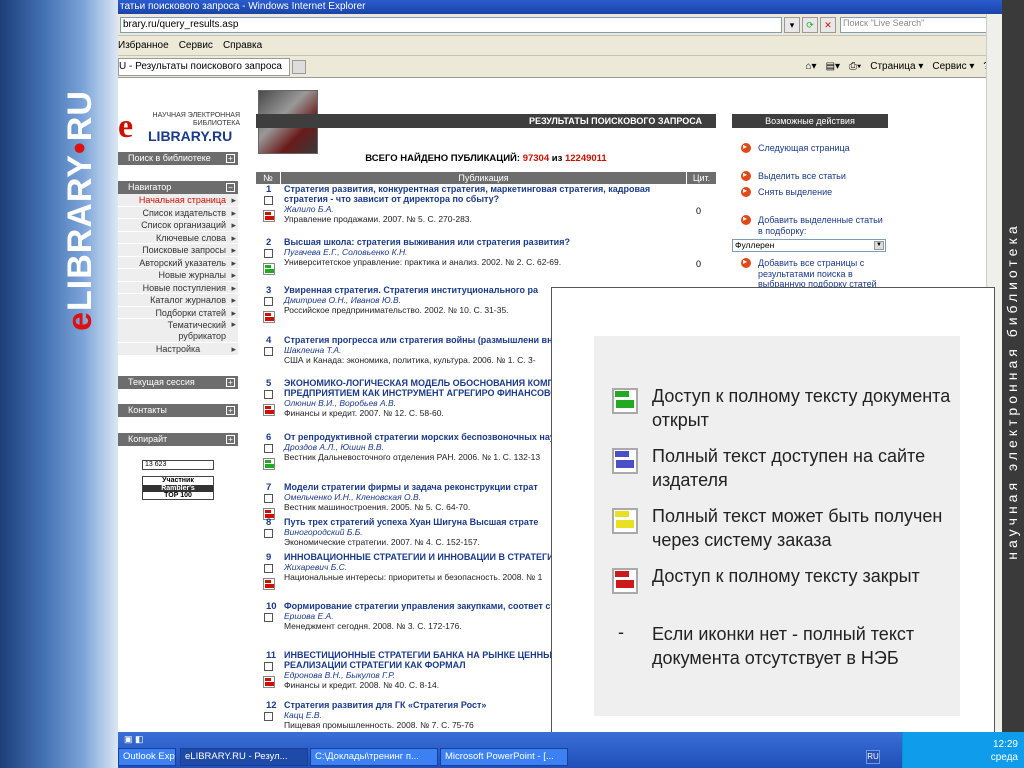 Image resolution: width=1024 pixels, height=768 pixels. What do you see at coordinates (828, 24) in the screenshot?
I see `stop-icon: ✕` at bounding box center [828, 24].